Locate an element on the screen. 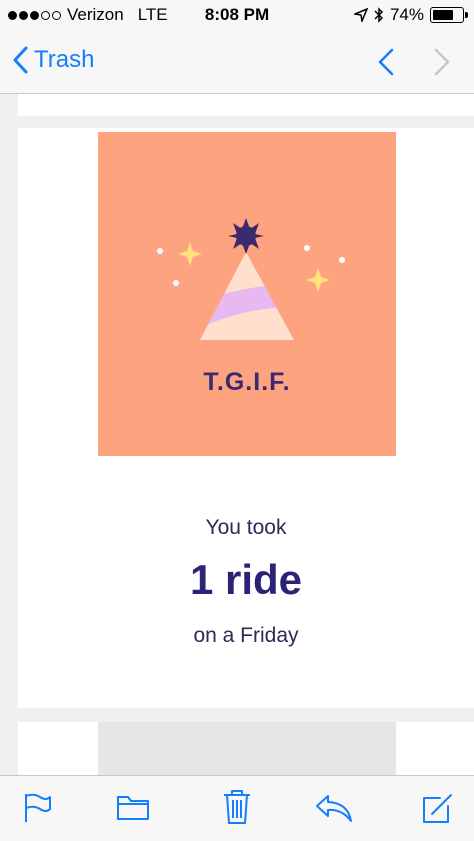  chevron-left-icon is located at coordinates (20, 60).